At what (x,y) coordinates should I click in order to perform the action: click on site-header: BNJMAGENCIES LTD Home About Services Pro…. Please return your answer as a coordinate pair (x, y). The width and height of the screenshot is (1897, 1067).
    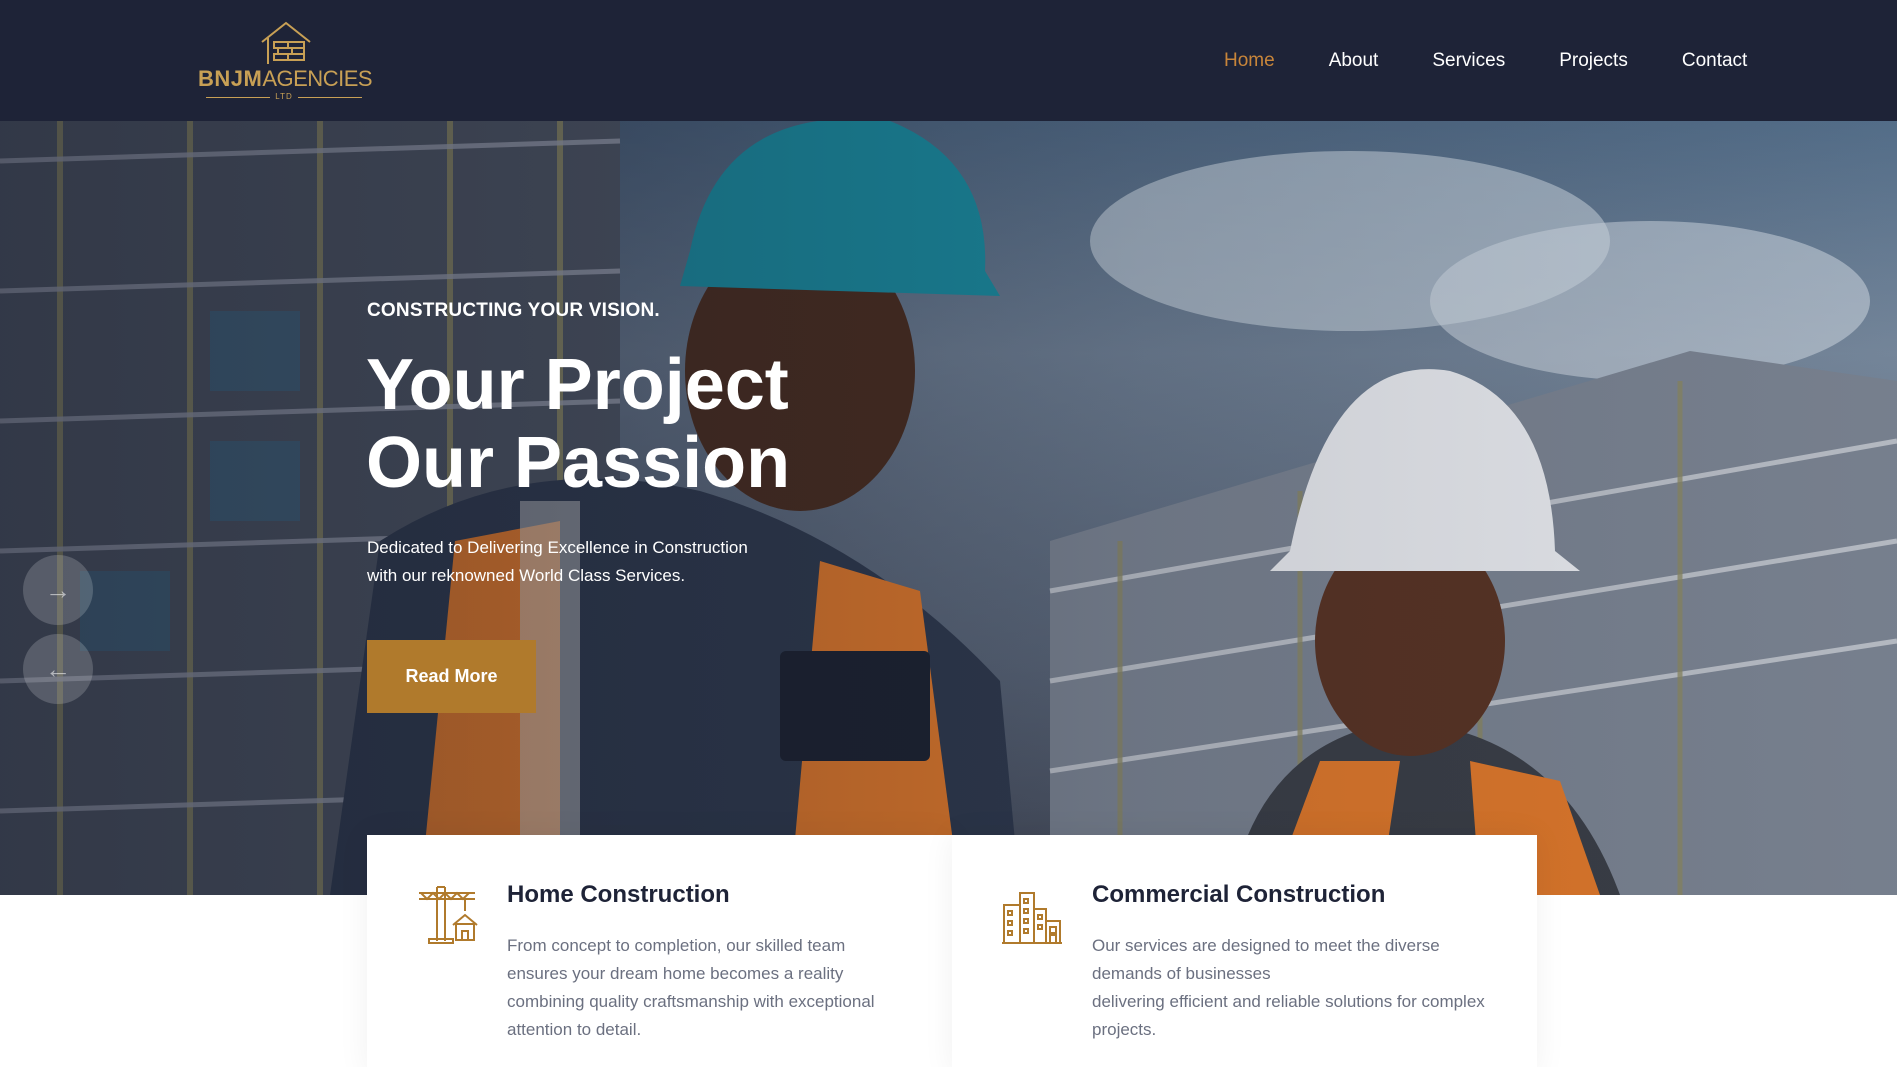
    Looking at the image, I should click on (948, 60).